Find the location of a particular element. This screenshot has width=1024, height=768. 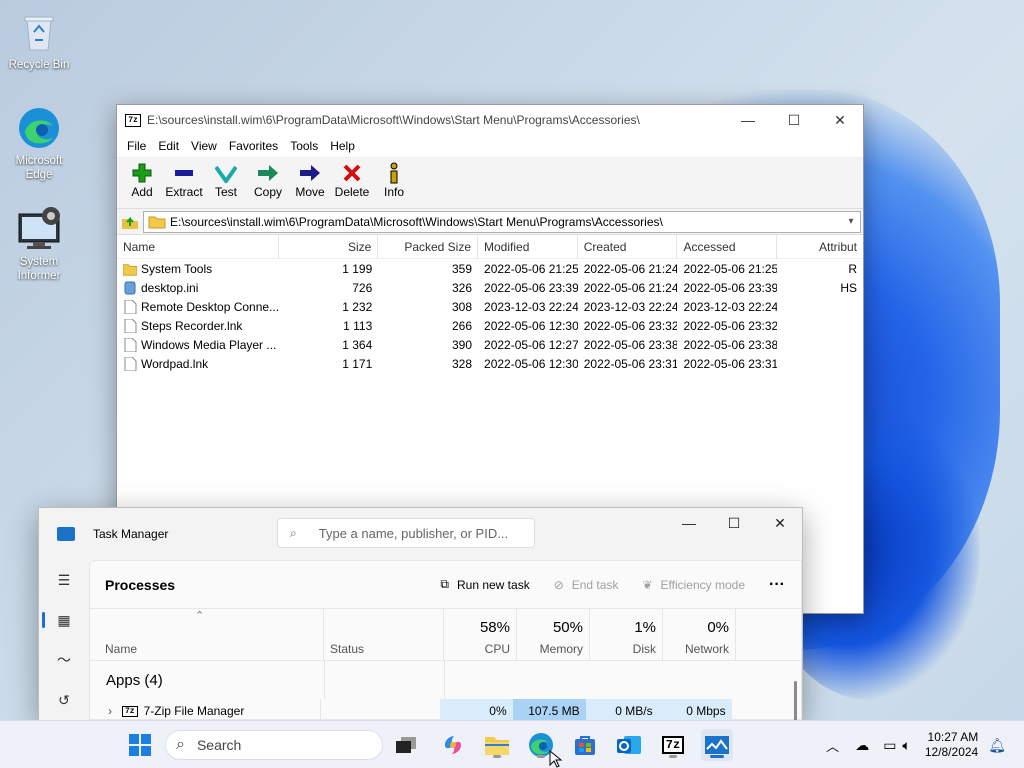

menu-tools: Tools is located at coordinates (304, 146).